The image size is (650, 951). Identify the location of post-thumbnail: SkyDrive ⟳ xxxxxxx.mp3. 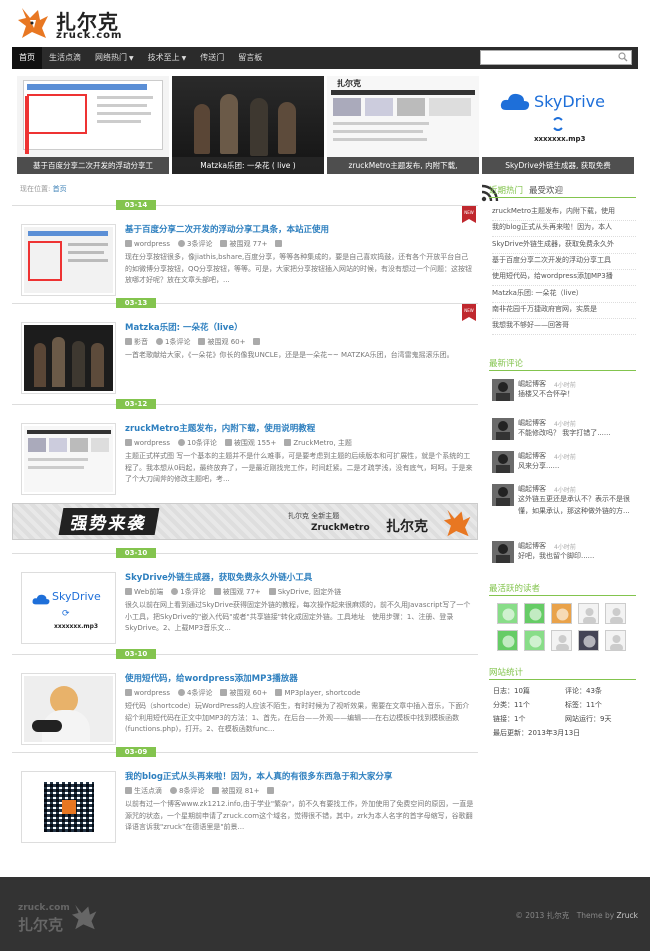
(68, 608).